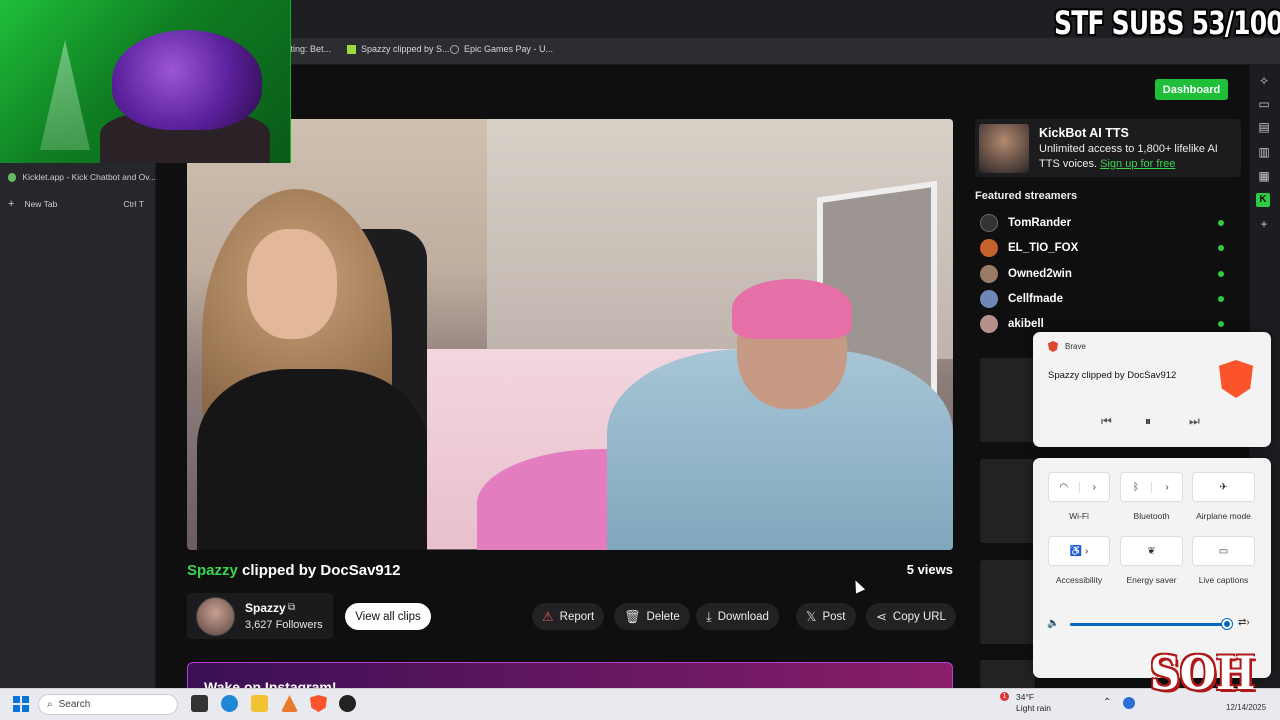 The height and width of the screenshot is (720, 1280). Describe the element at coordinates (1033, 708) in the screenshot. I see `weather-desc: Light rain` at that location.